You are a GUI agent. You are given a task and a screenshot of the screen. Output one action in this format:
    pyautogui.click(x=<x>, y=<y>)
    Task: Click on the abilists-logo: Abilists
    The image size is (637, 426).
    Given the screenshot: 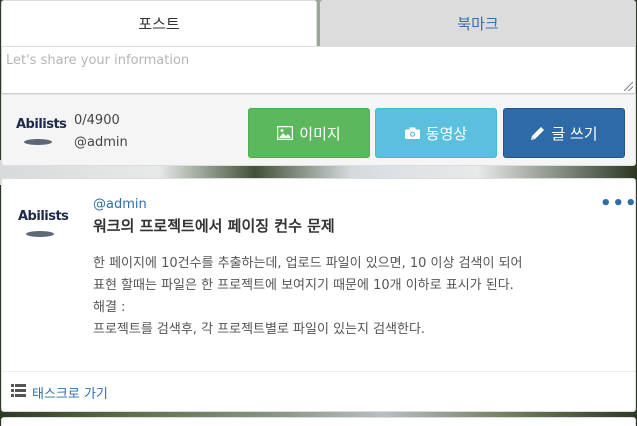 What is the action you would take?
    pyautogui.click(x=44, y=135)
    